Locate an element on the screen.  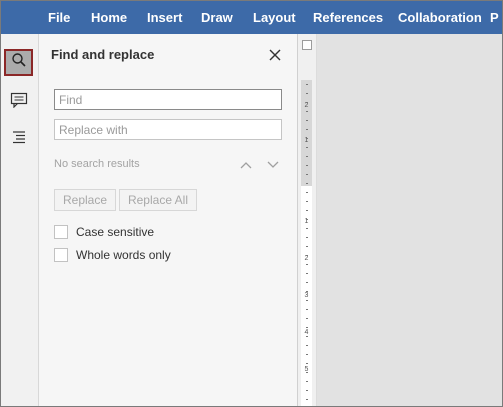
replace-button: Replace is located at coordinates (85, 200).